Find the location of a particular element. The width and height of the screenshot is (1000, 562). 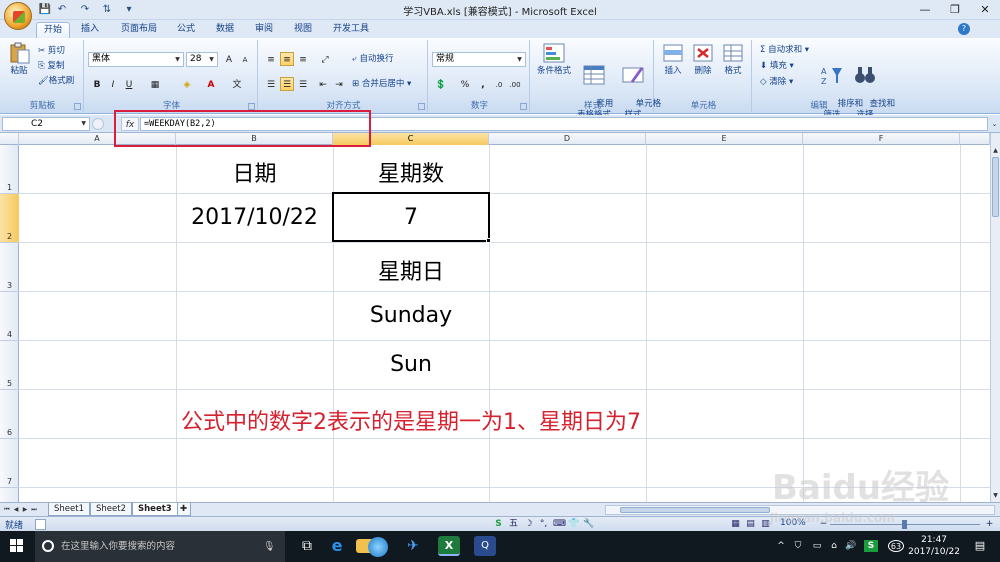

first-sheet-icon: ⏮ is located at coordinates (7, 510).